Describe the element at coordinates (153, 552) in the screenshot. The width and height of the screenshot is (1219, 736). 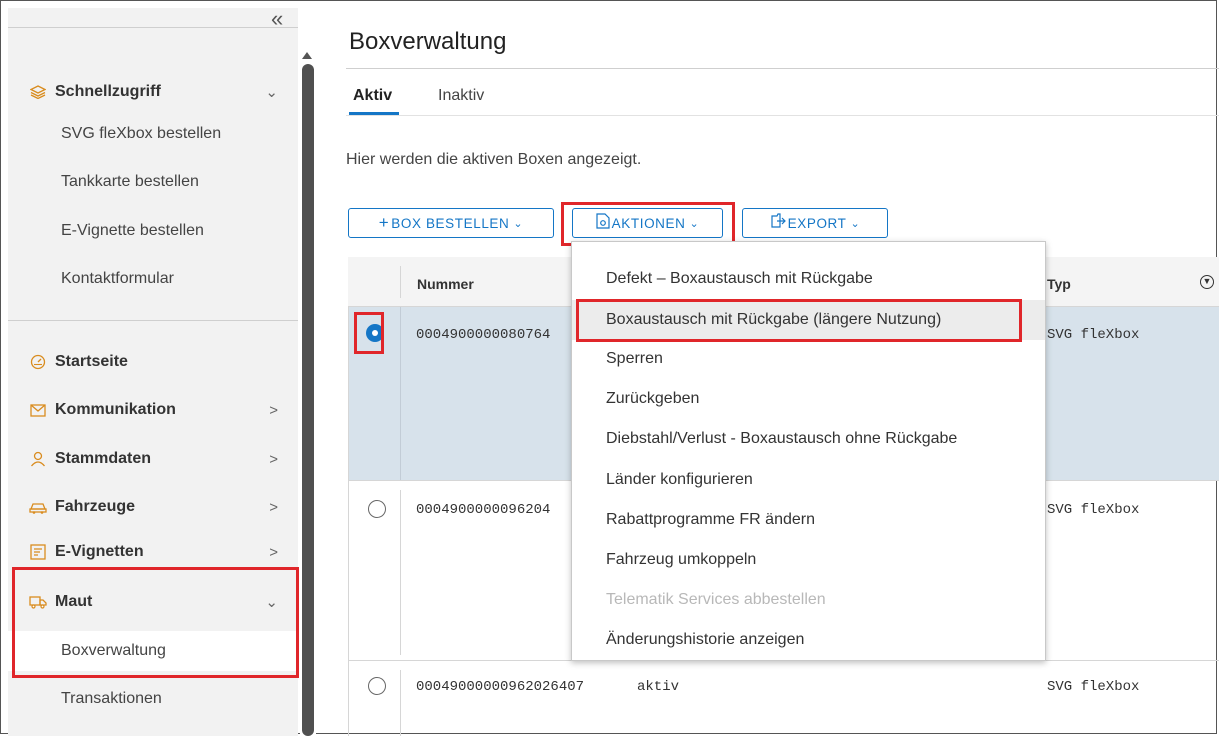
I see `sidebar-item-evignetten: E-Vignetten >` at that location.